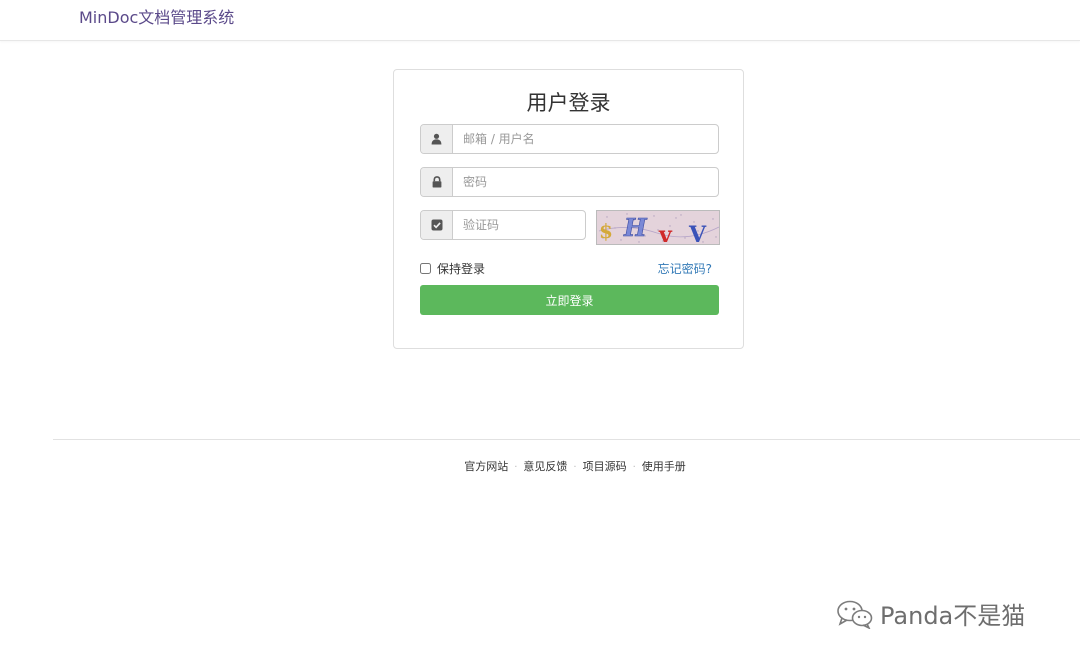  Describe the element at coordinates (540, 20) in the screenshot. I see `top-navbar: MinDoc文档管理系统` at that location.